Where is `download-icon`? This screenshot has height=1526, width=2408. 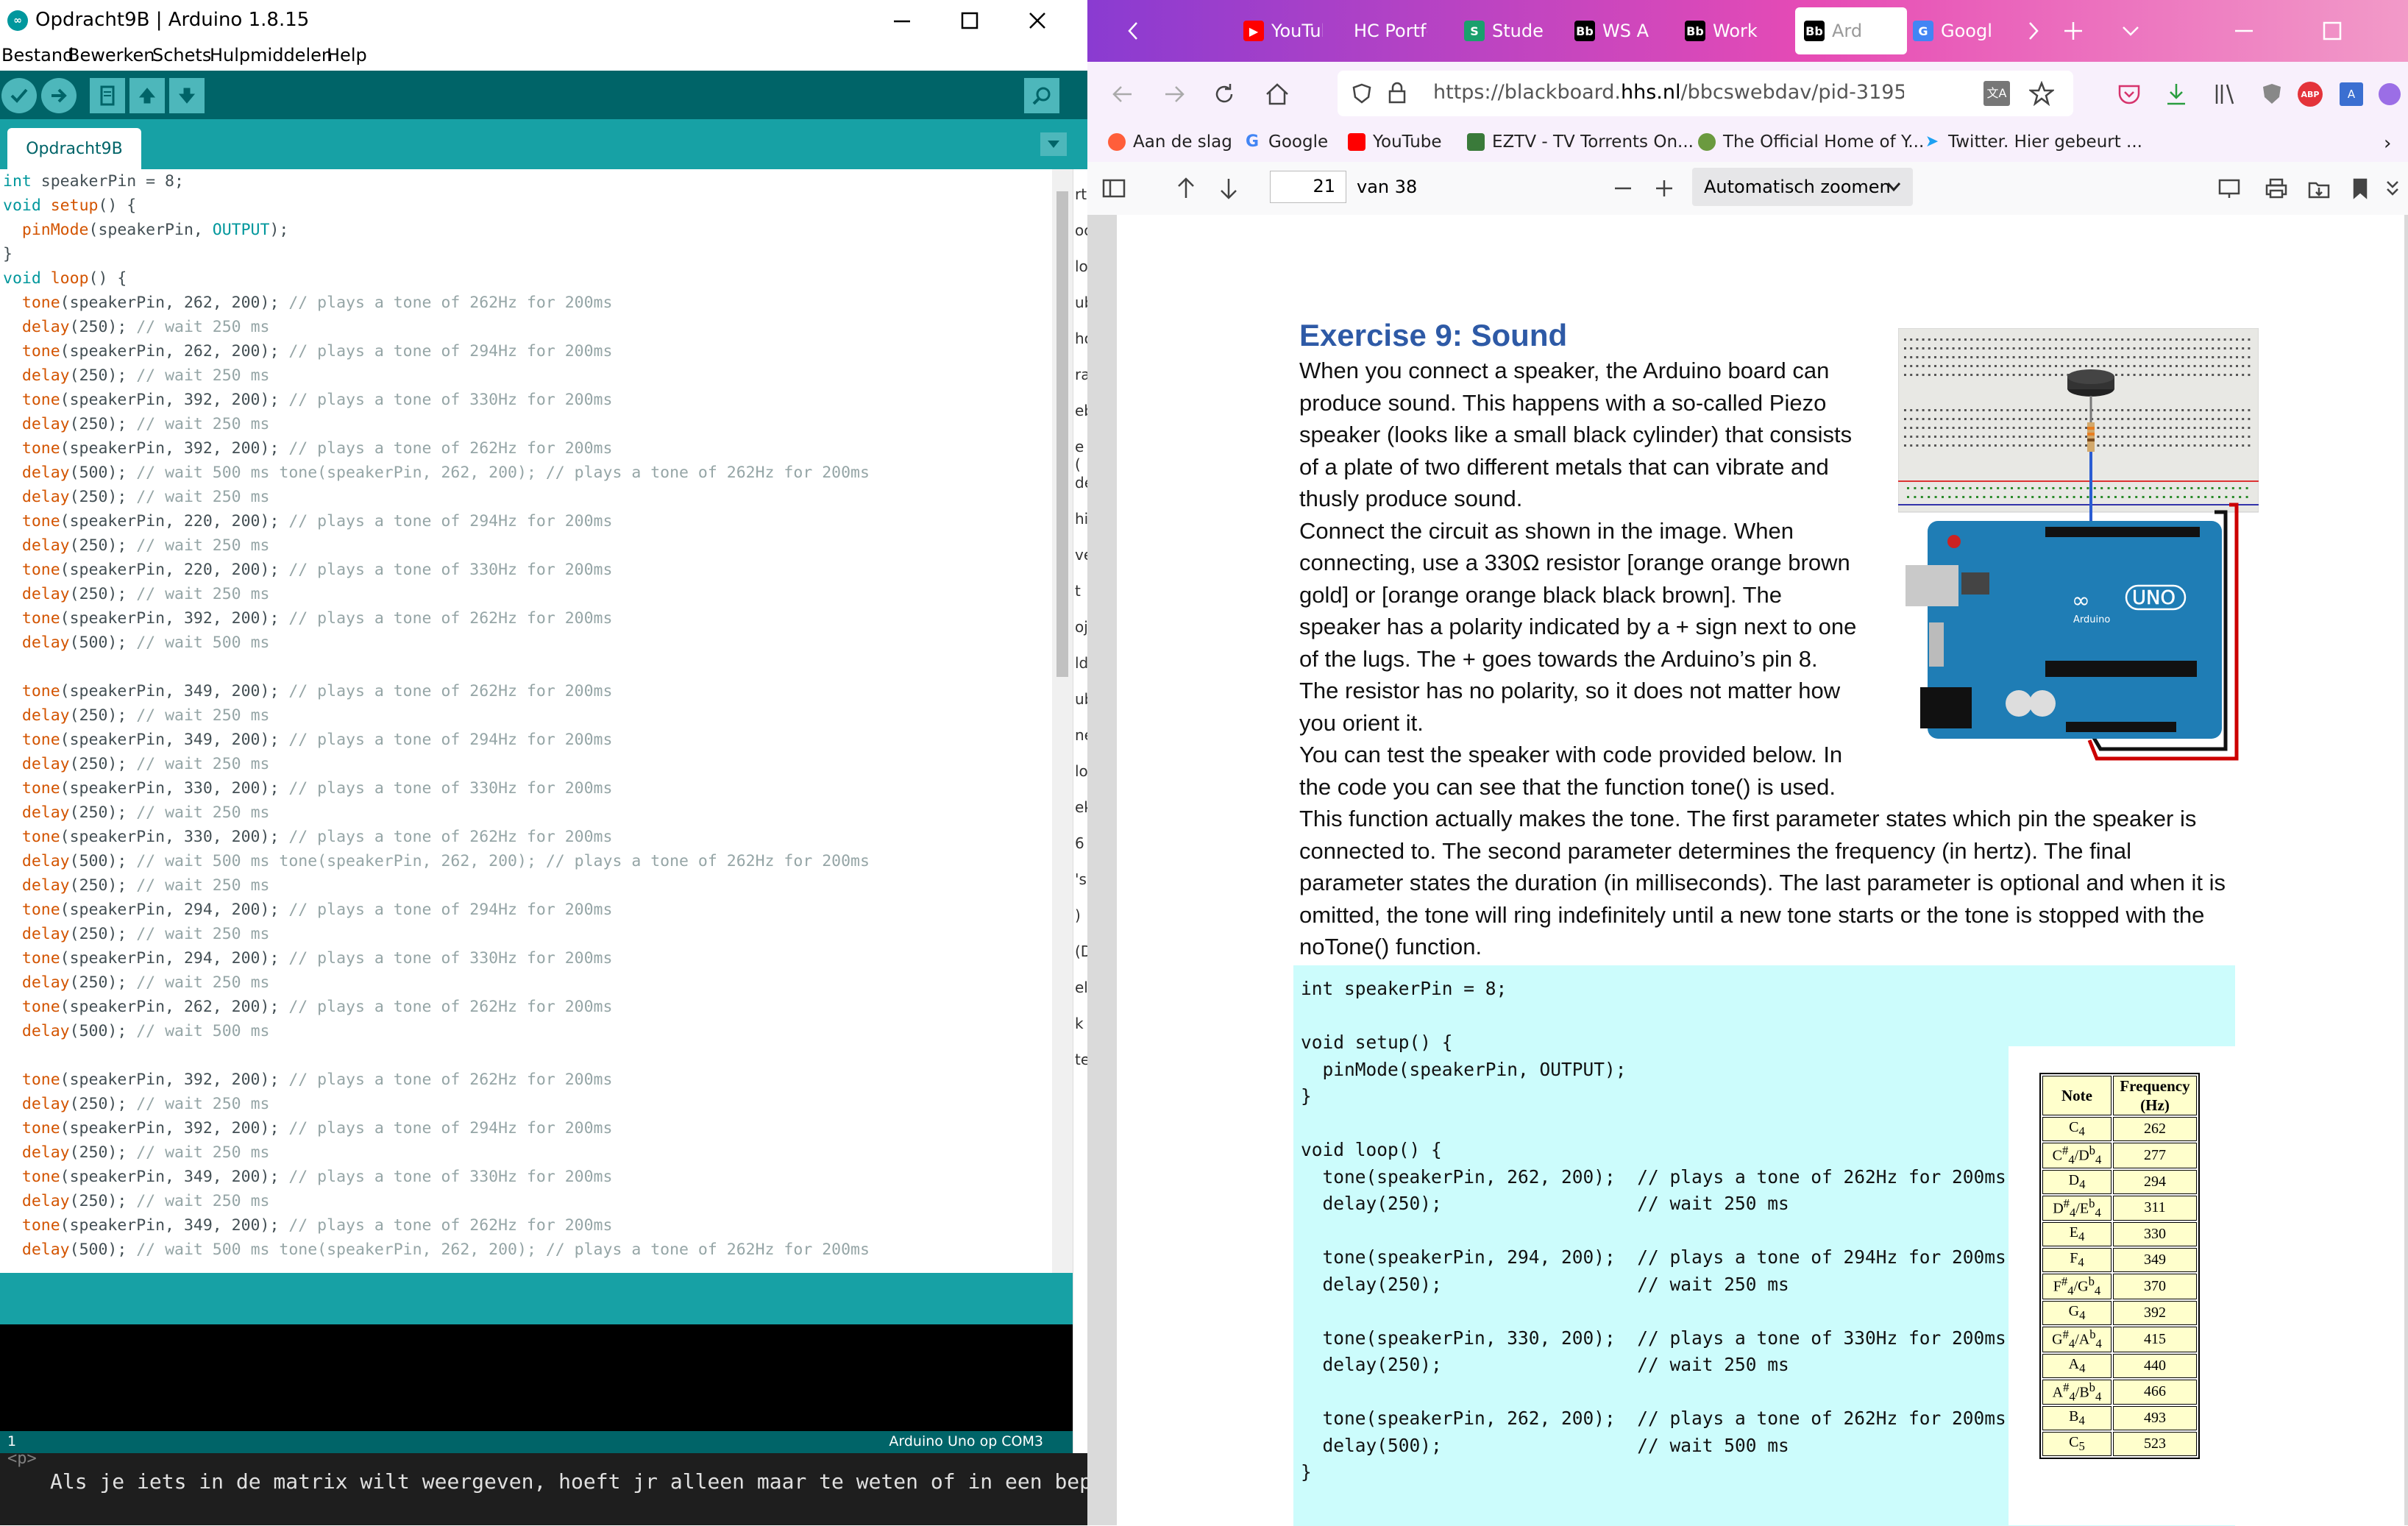
download-icon is located at coordinates (2176, 94).